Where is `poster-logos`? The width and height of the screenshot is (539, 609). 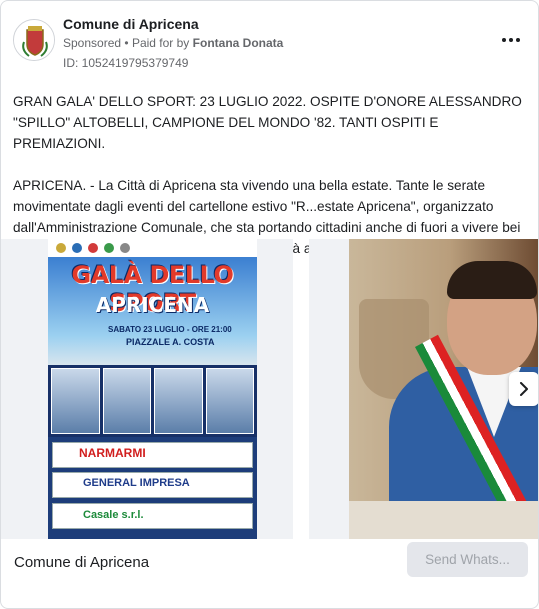 poster-logos is located at coordinates (152, 248).